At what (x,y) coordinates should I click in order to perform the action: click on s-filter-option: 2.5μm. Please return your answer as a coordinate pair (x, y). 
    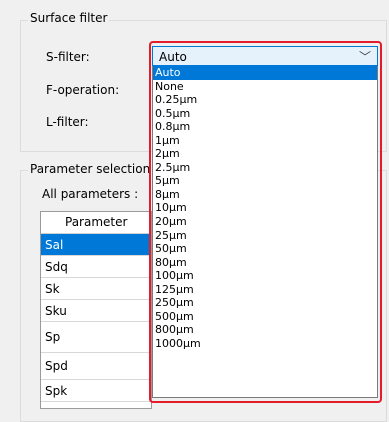
    Looking at the image, I should click on (265, 168).